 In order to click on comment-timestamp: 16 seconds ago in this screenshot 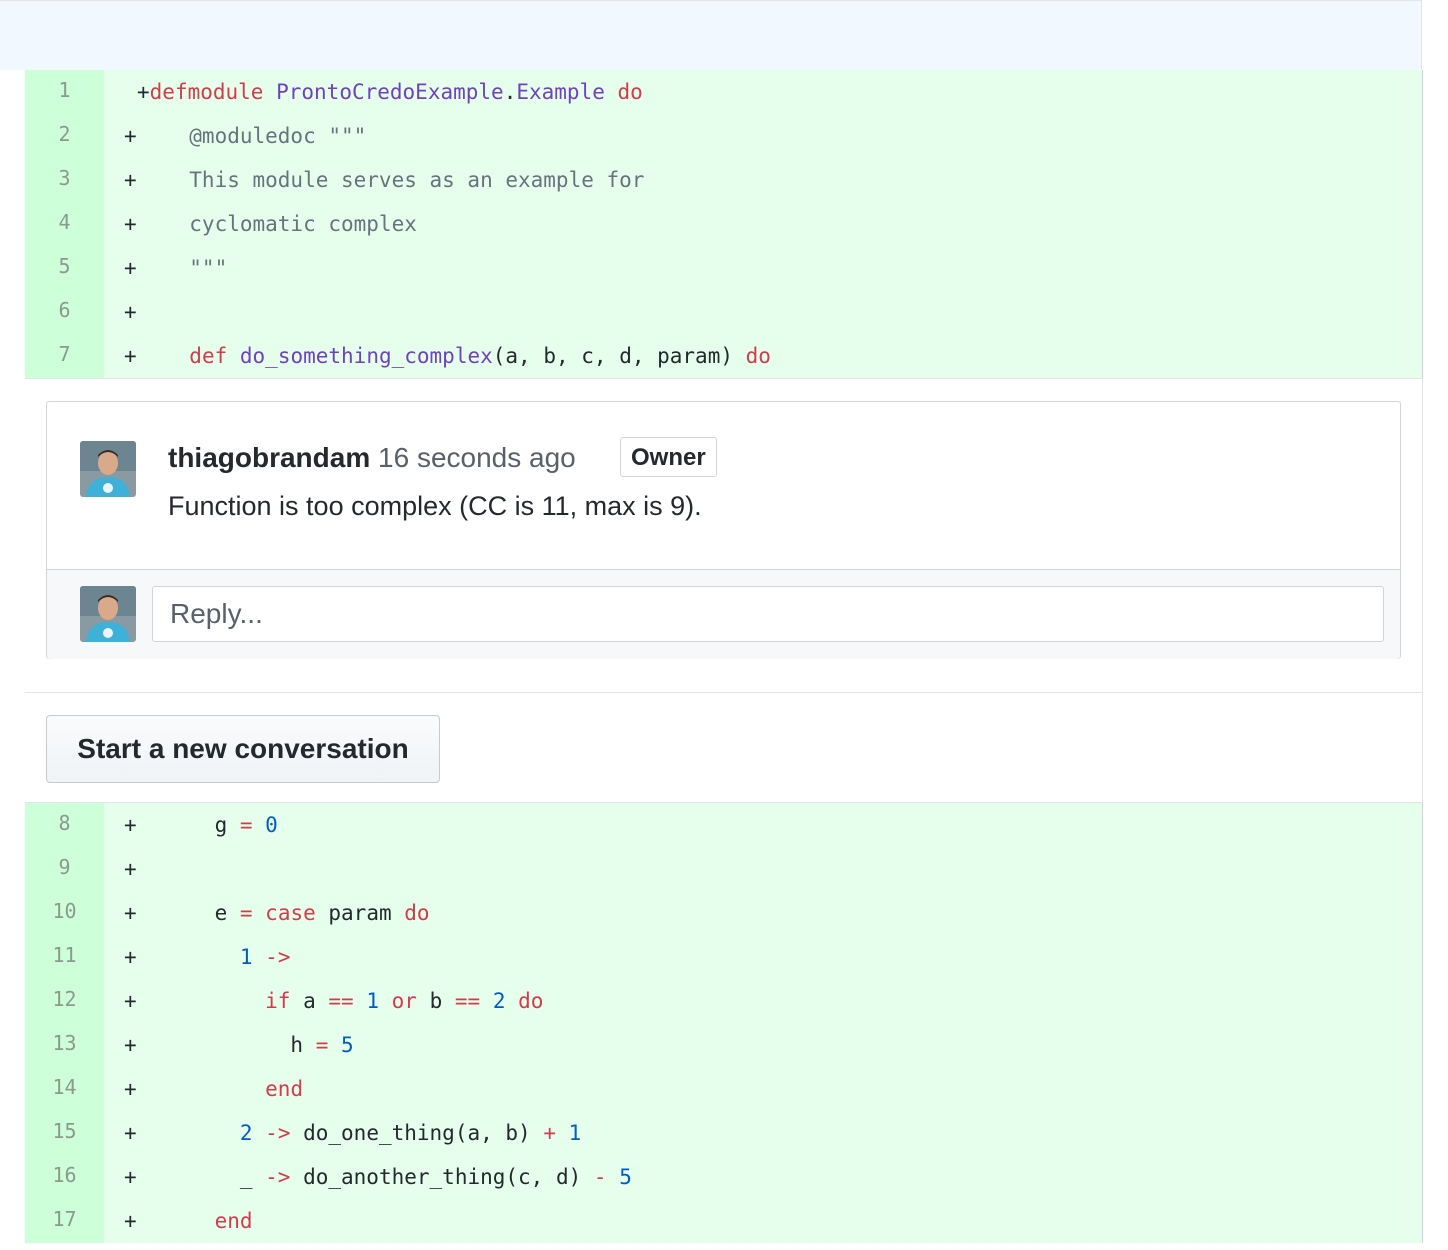, I will do `click(477, 457)`.